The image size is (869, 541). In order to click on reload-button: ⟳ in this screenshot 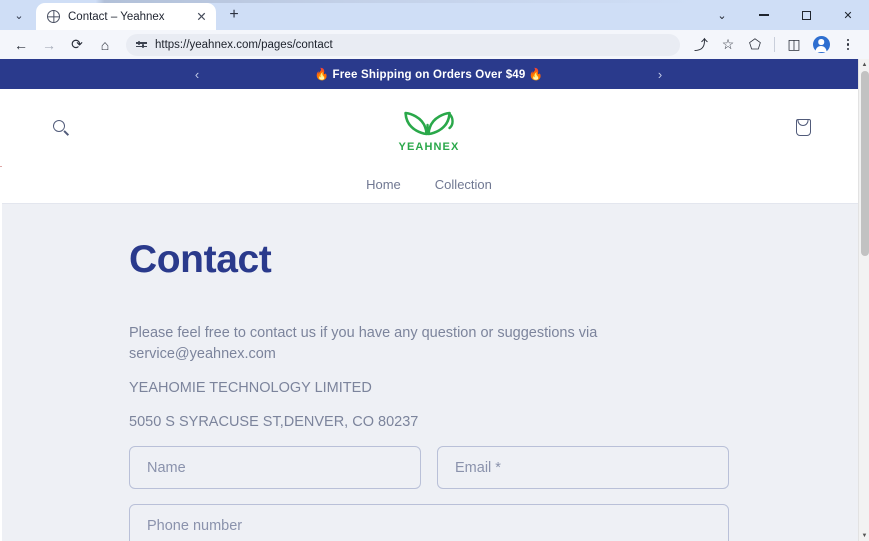, I will do `click(77, 45)`.